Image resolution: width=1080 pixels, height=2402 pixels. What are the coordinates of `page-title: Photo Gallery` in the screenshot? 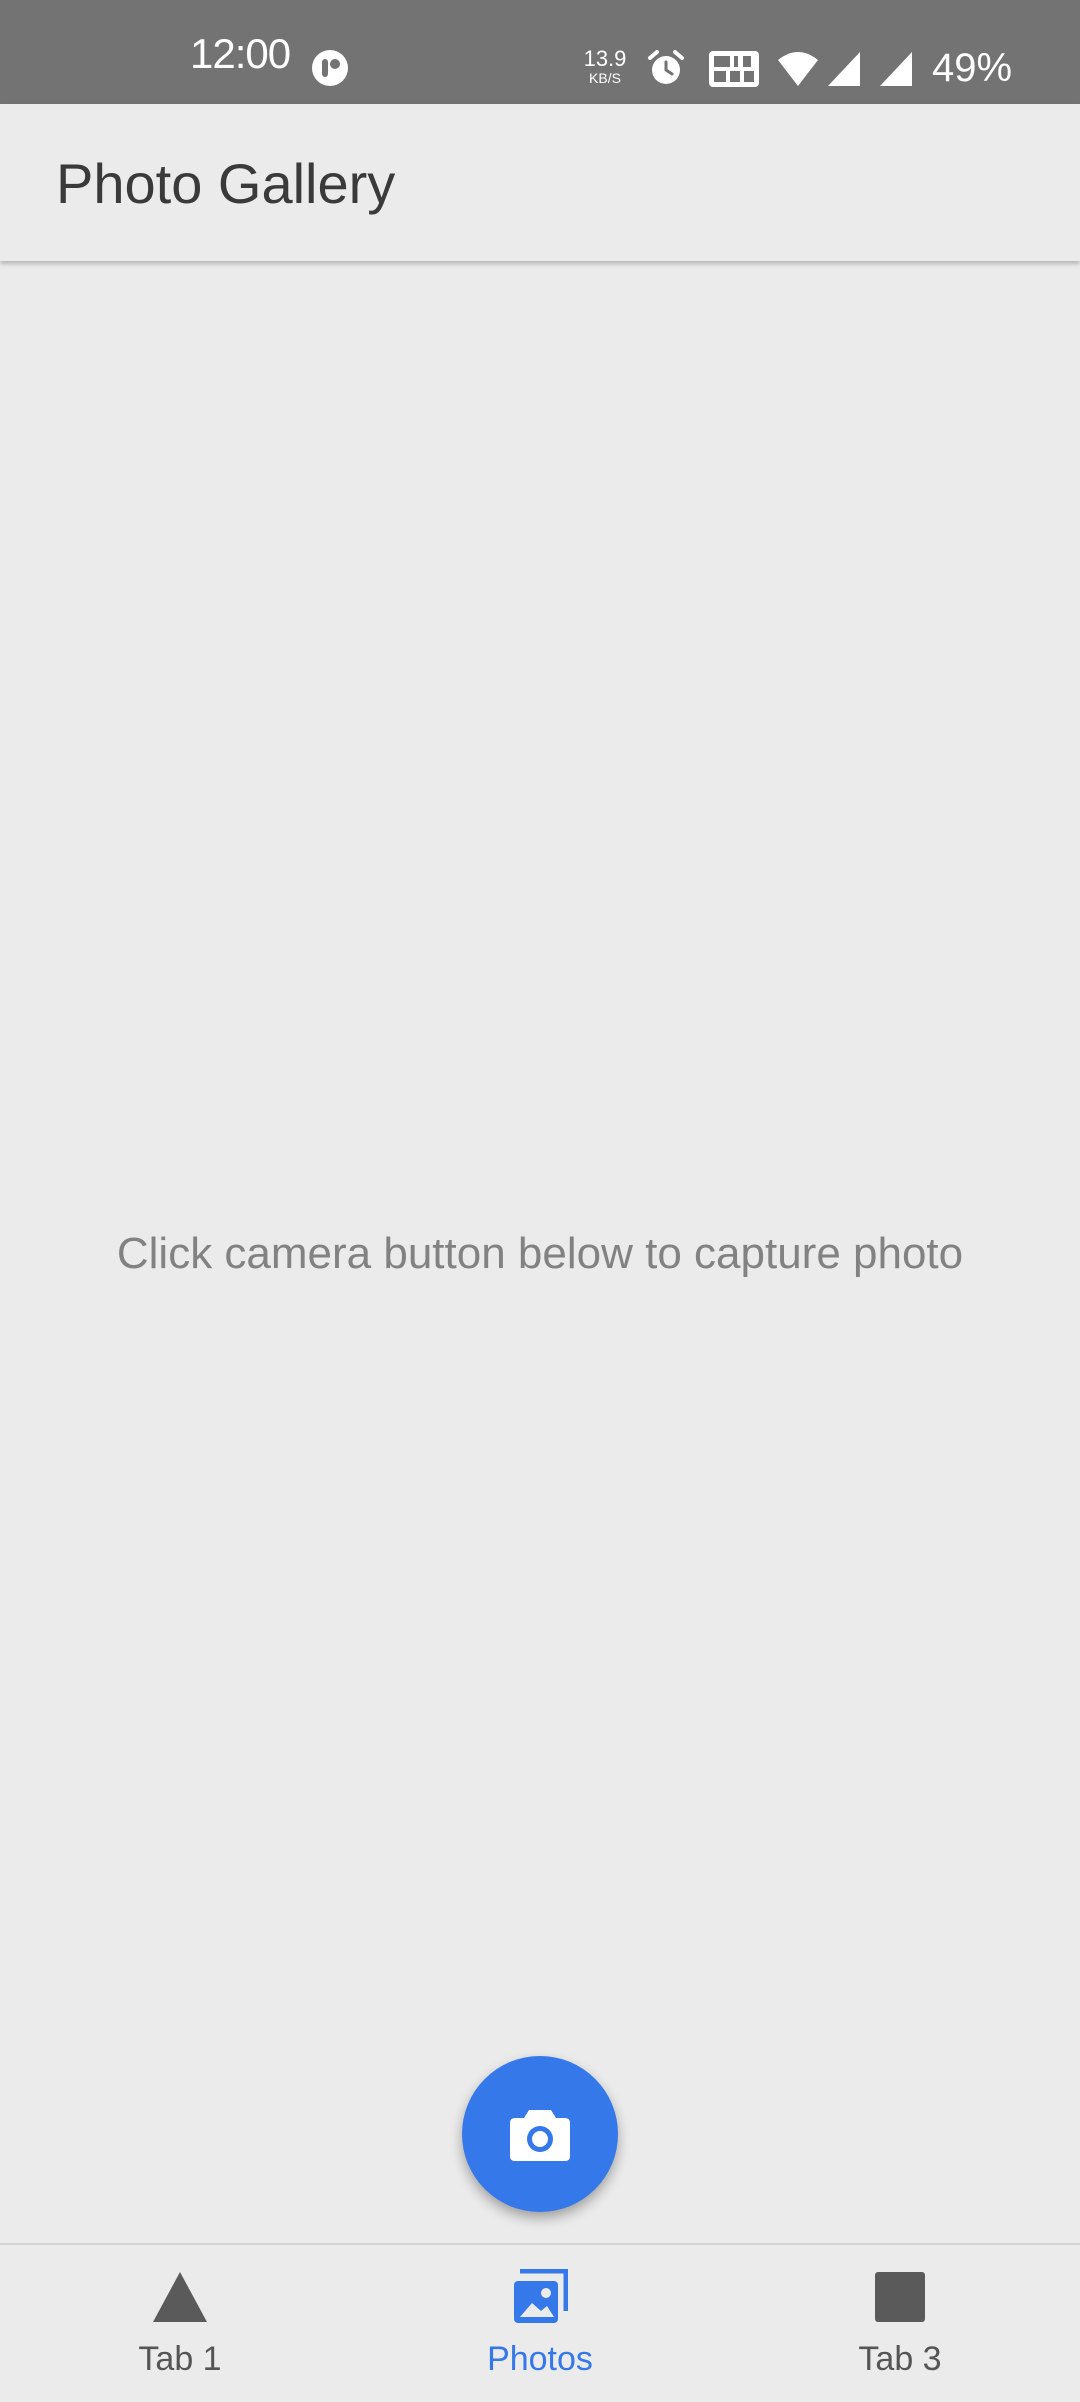 It's located at (226, 183).